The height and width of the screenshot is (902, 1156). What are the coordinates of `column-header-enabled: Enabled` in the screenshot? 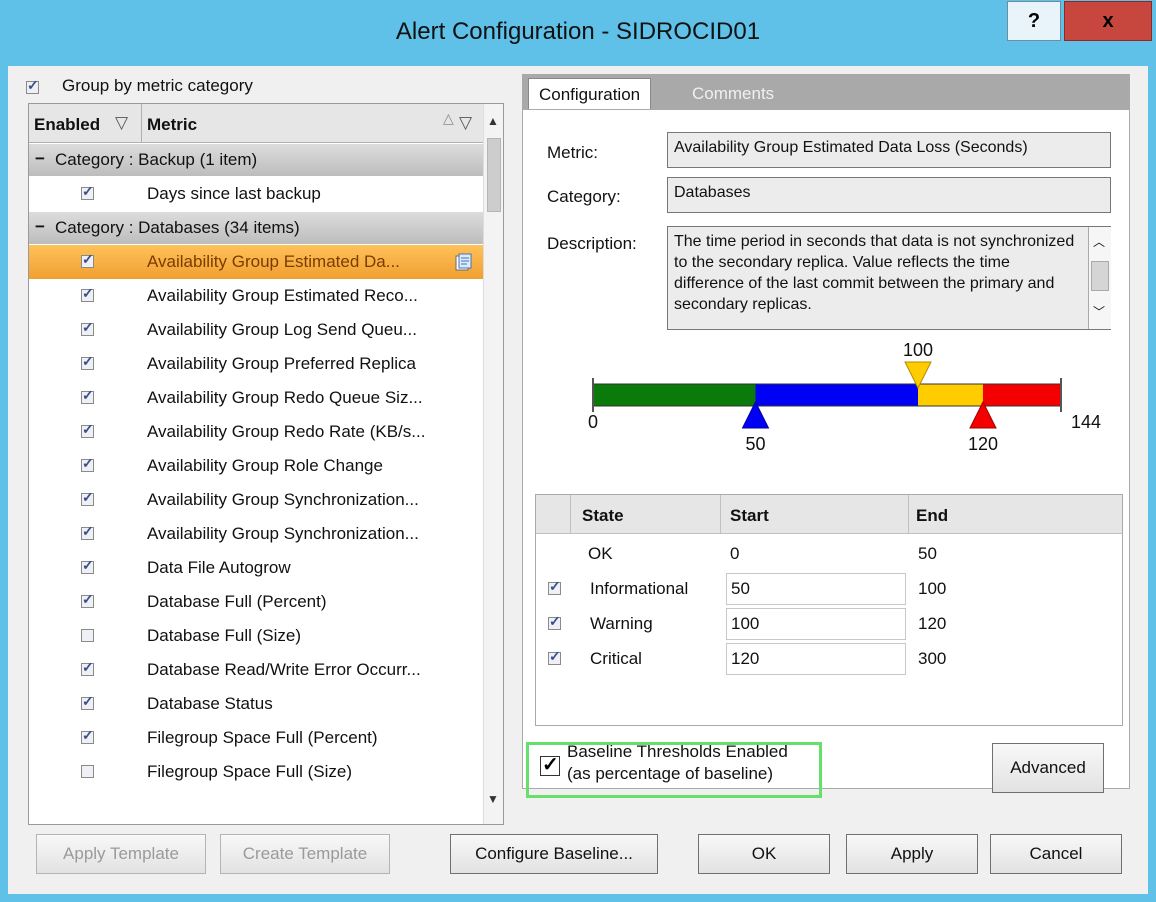 It's located at (67, 125).